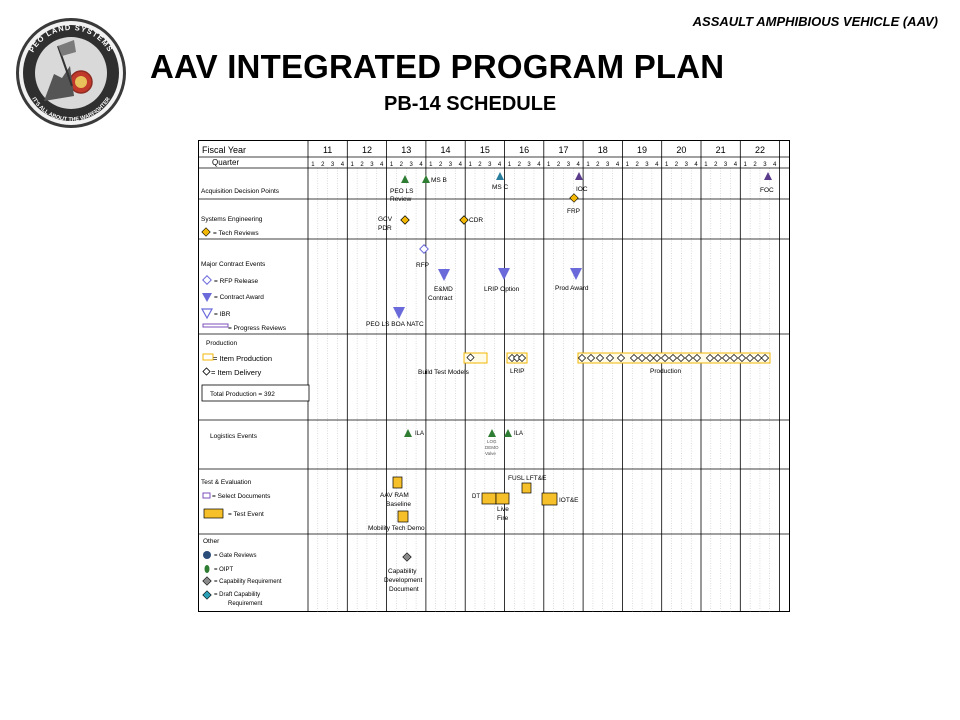 The image size is (960, 720). Describe the element at coordinates (233, 264) in the screenshot. I see `row-major-contract: Major Contract Events` at that location.